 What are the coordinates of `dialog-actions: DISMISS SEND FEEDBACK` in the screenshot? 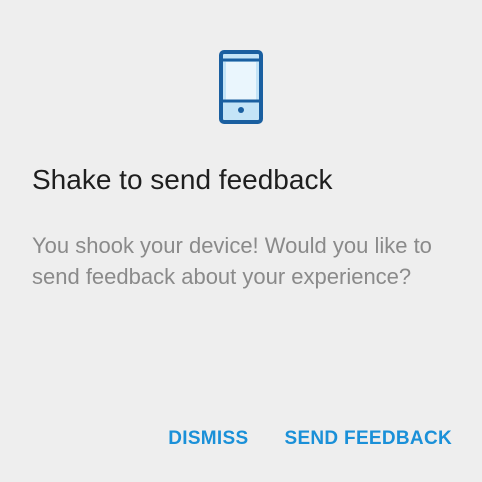 It's located at (310, 439).